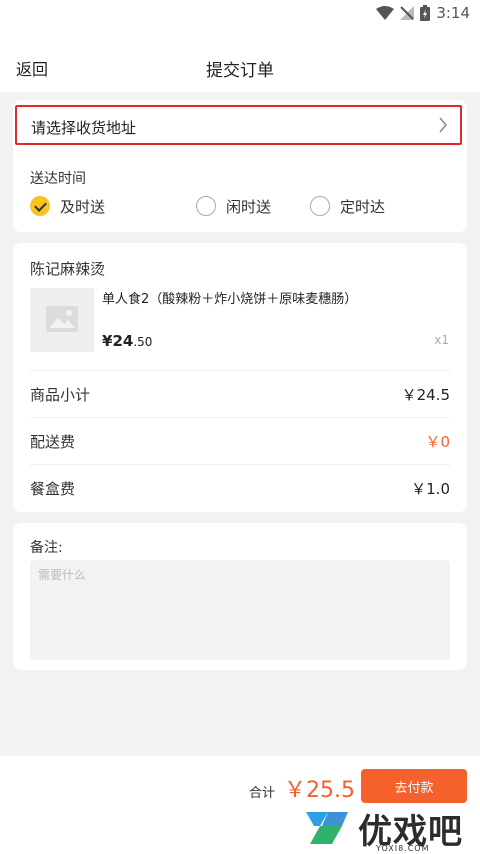 The image size is (480, 854). I want to click on no-signal-icon, so click(407, 13).